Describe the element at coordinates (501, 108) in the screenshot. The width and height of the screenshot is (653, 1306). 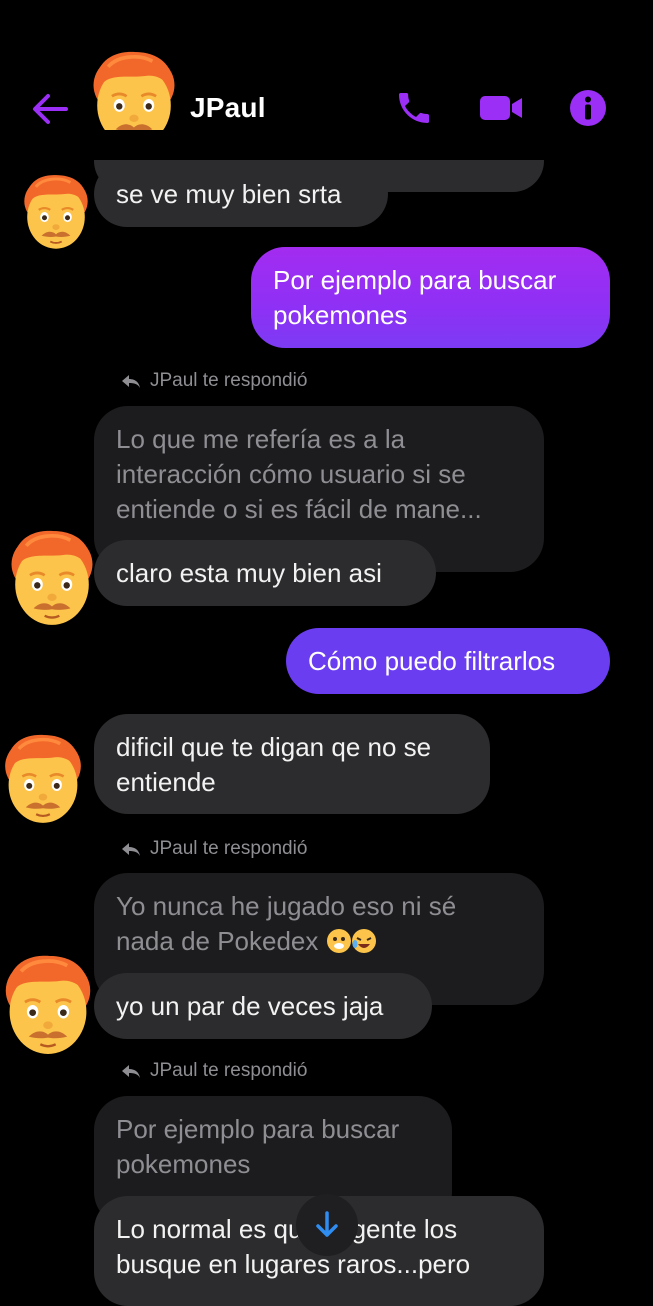
I see `video-camera-icon` at that location.